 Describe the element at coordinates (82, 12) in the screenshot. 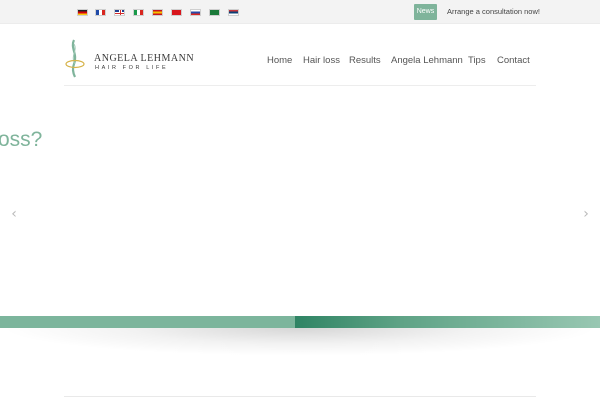

I see `flag-germany` at that location.